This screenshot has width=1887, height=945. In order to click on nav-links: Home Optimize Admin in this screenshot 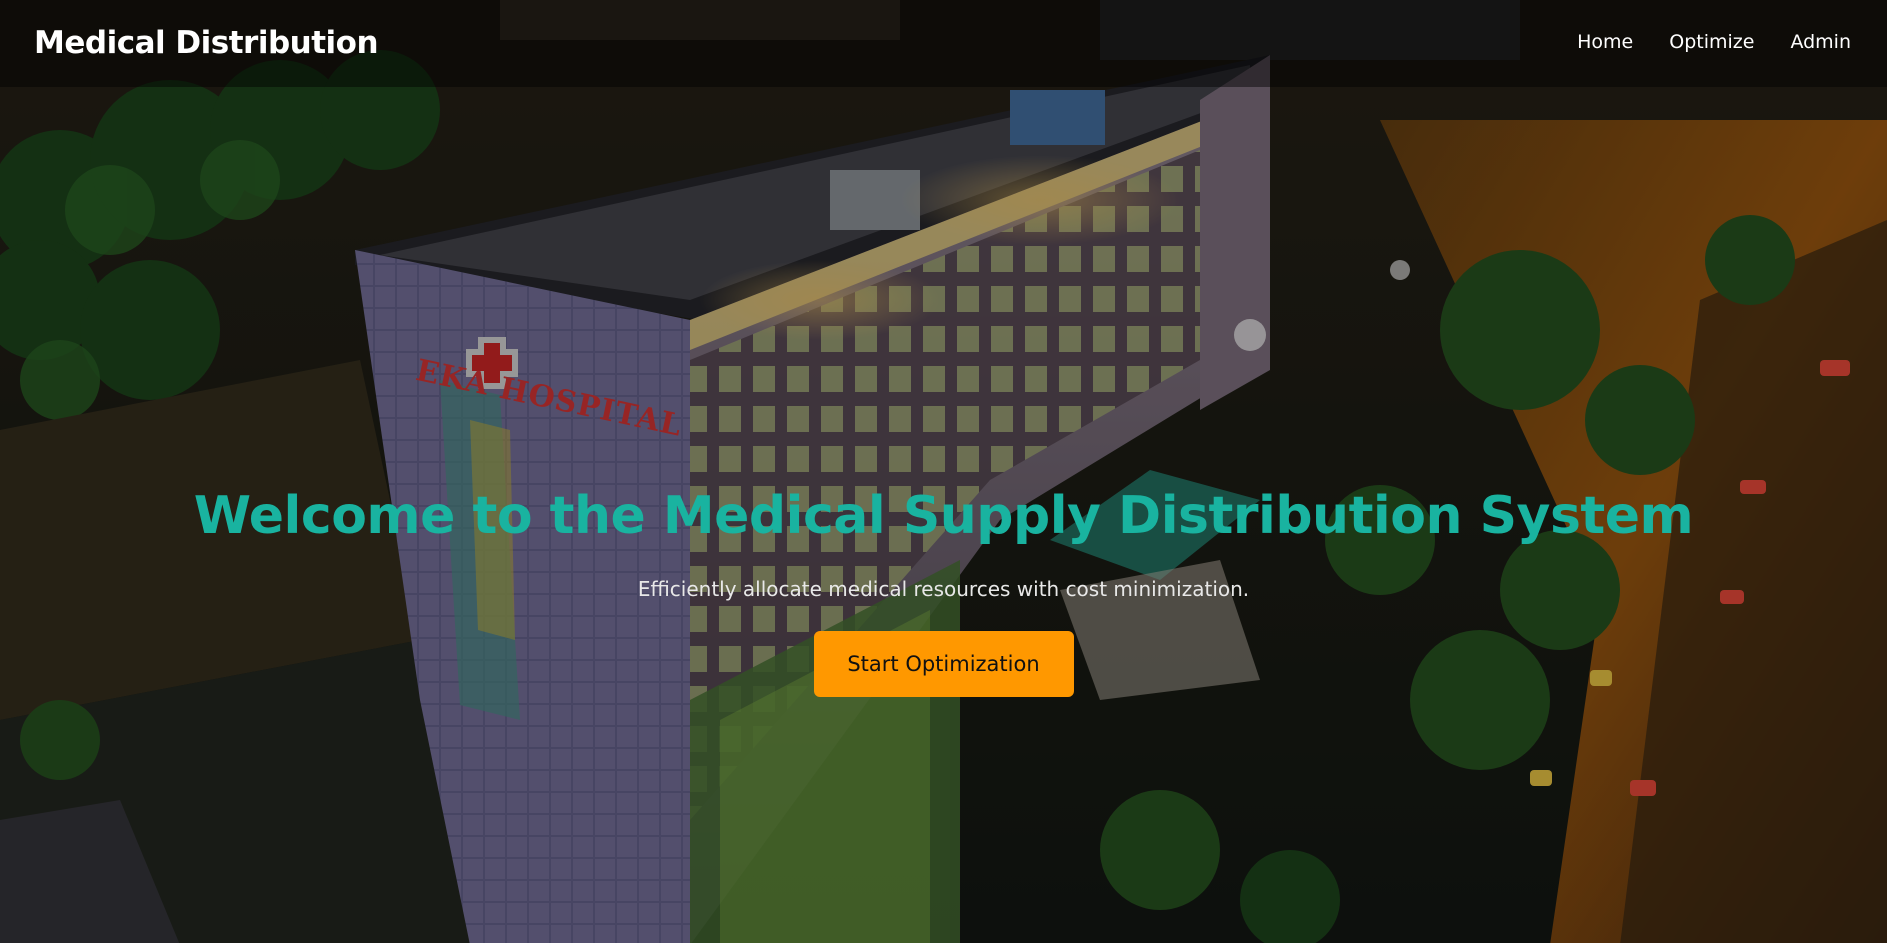, I will do `click(1714, 42)`.